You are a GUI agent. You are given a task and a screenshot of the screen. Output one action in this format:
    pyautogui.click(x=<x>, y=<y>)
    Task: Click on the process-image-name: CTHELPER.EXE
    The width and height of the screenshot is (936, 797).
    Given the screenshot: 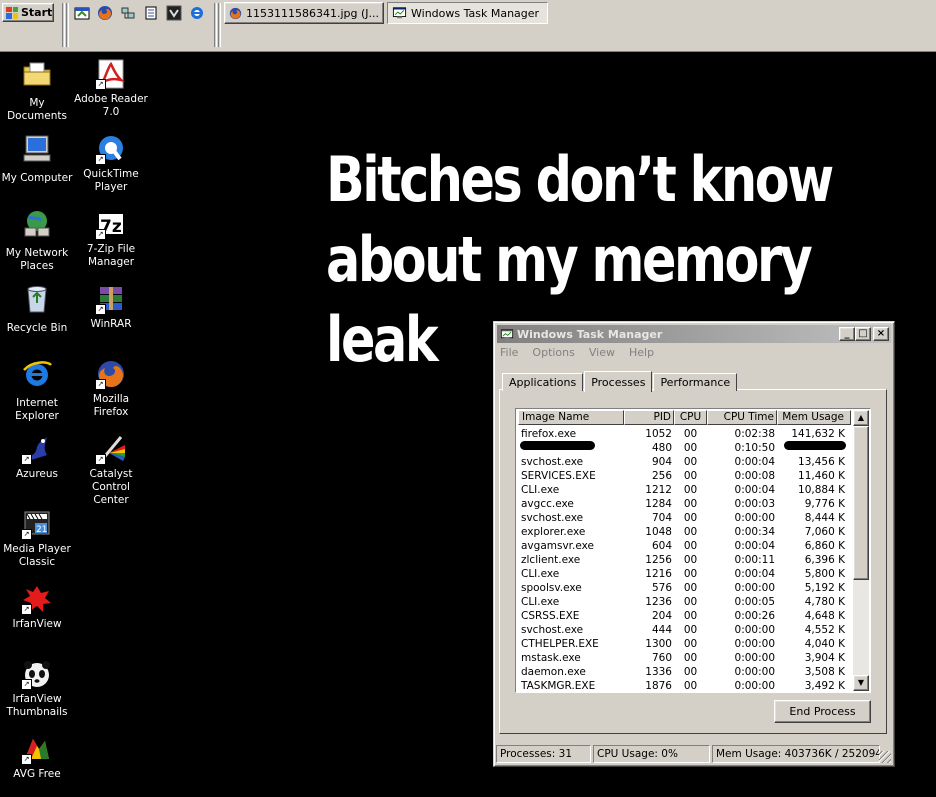 What is the action you would take?
    pyautogui.click(x=560, y=644)
    